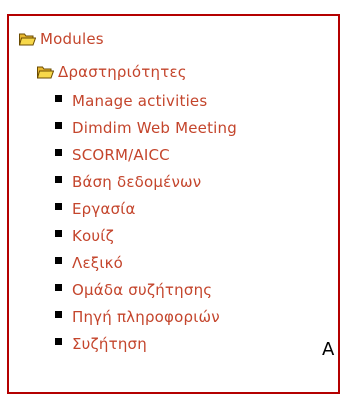 Image resolution: width=364 pixels, height=394 pixels. Describe the element at coordinates (109, 344) in the screenshot. I see `module-item-label: Συζήτηση` at that location.